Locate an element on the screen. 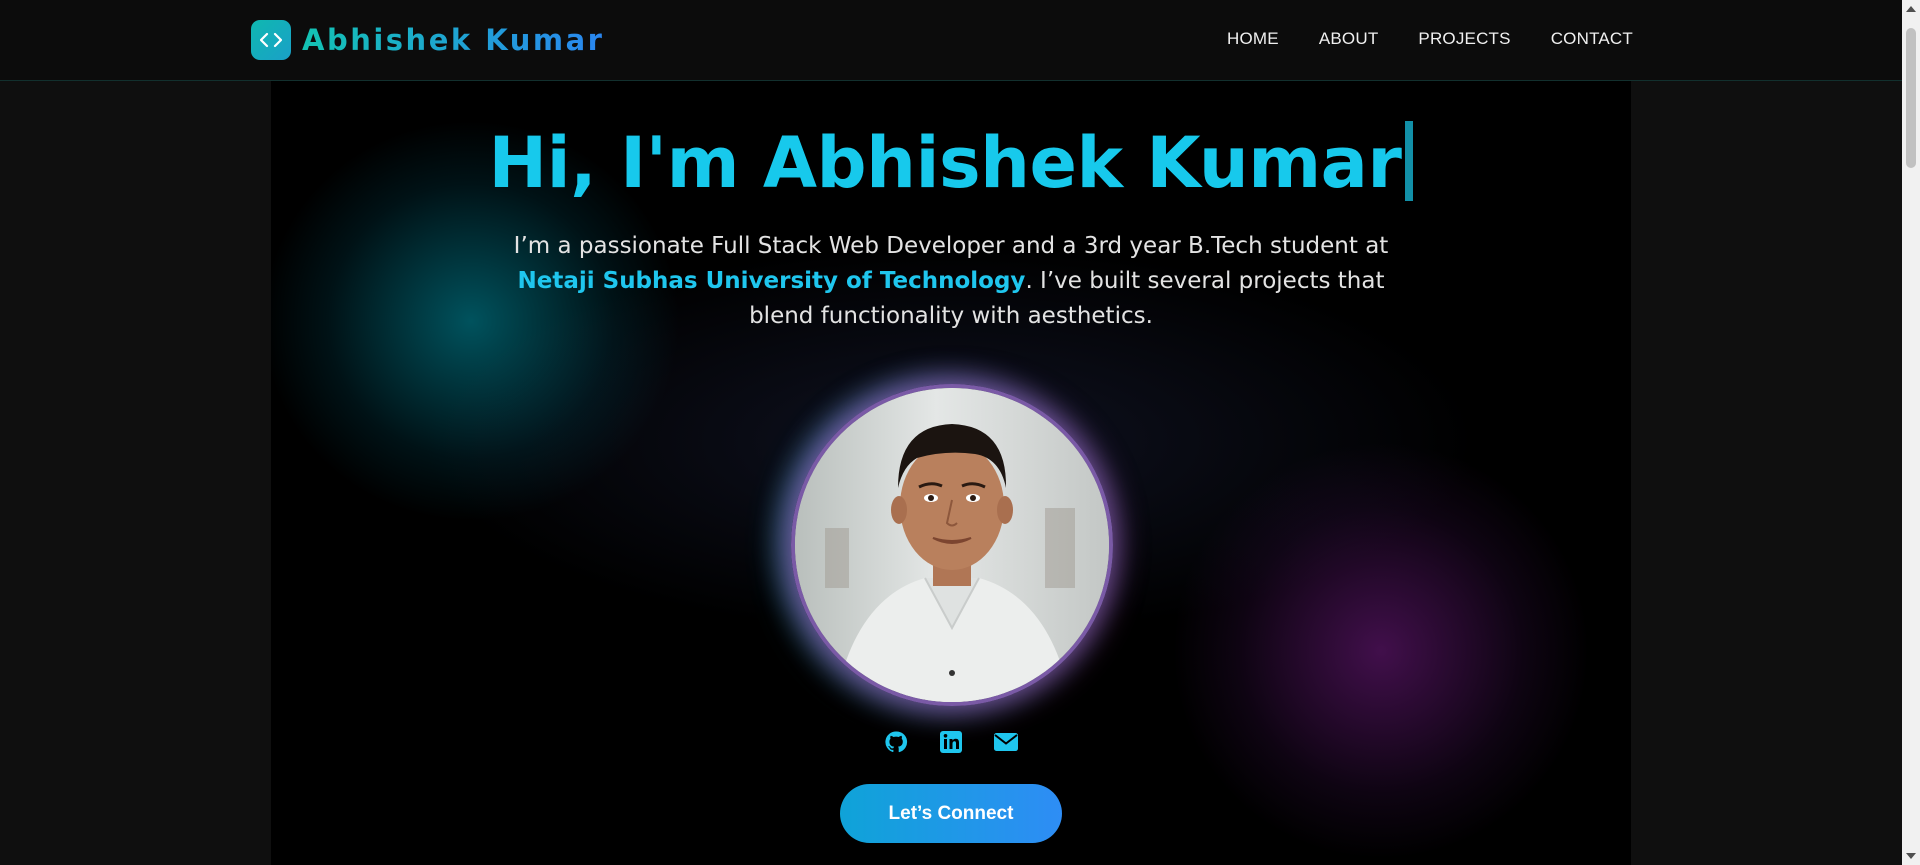  scroll-up-icon is located at coordinates (1911, 9).